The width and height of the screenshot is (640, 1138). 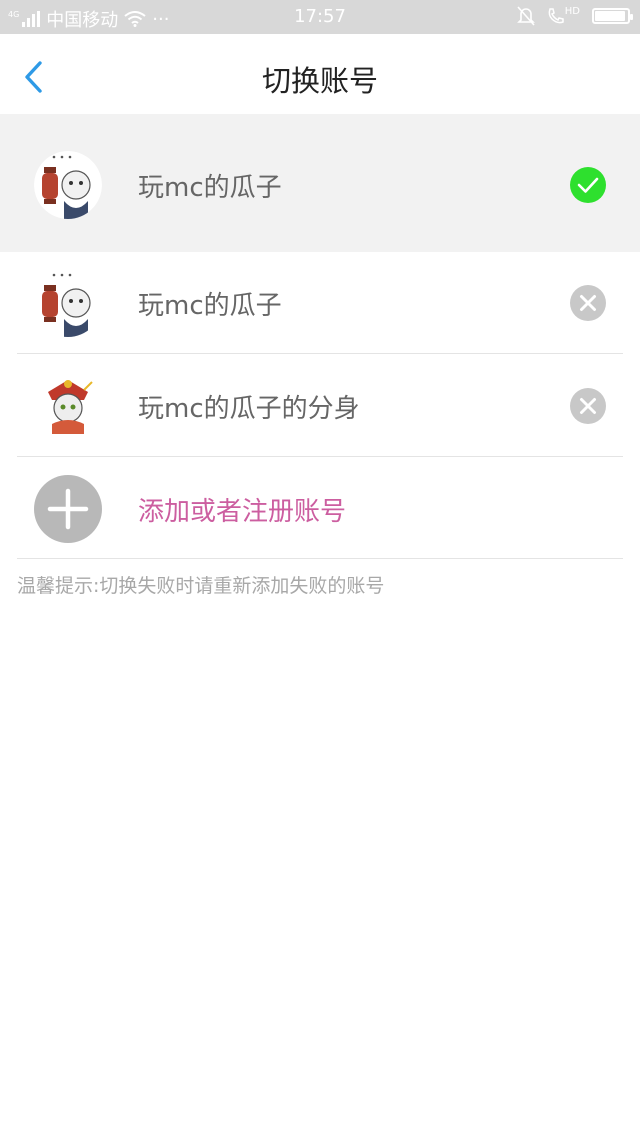 What do you see at coordinates (320, 17) in the screenshot?
I see `status-bar: 4G 中国移动 ··· 17:57 HD` at bounding box center [320, 17].